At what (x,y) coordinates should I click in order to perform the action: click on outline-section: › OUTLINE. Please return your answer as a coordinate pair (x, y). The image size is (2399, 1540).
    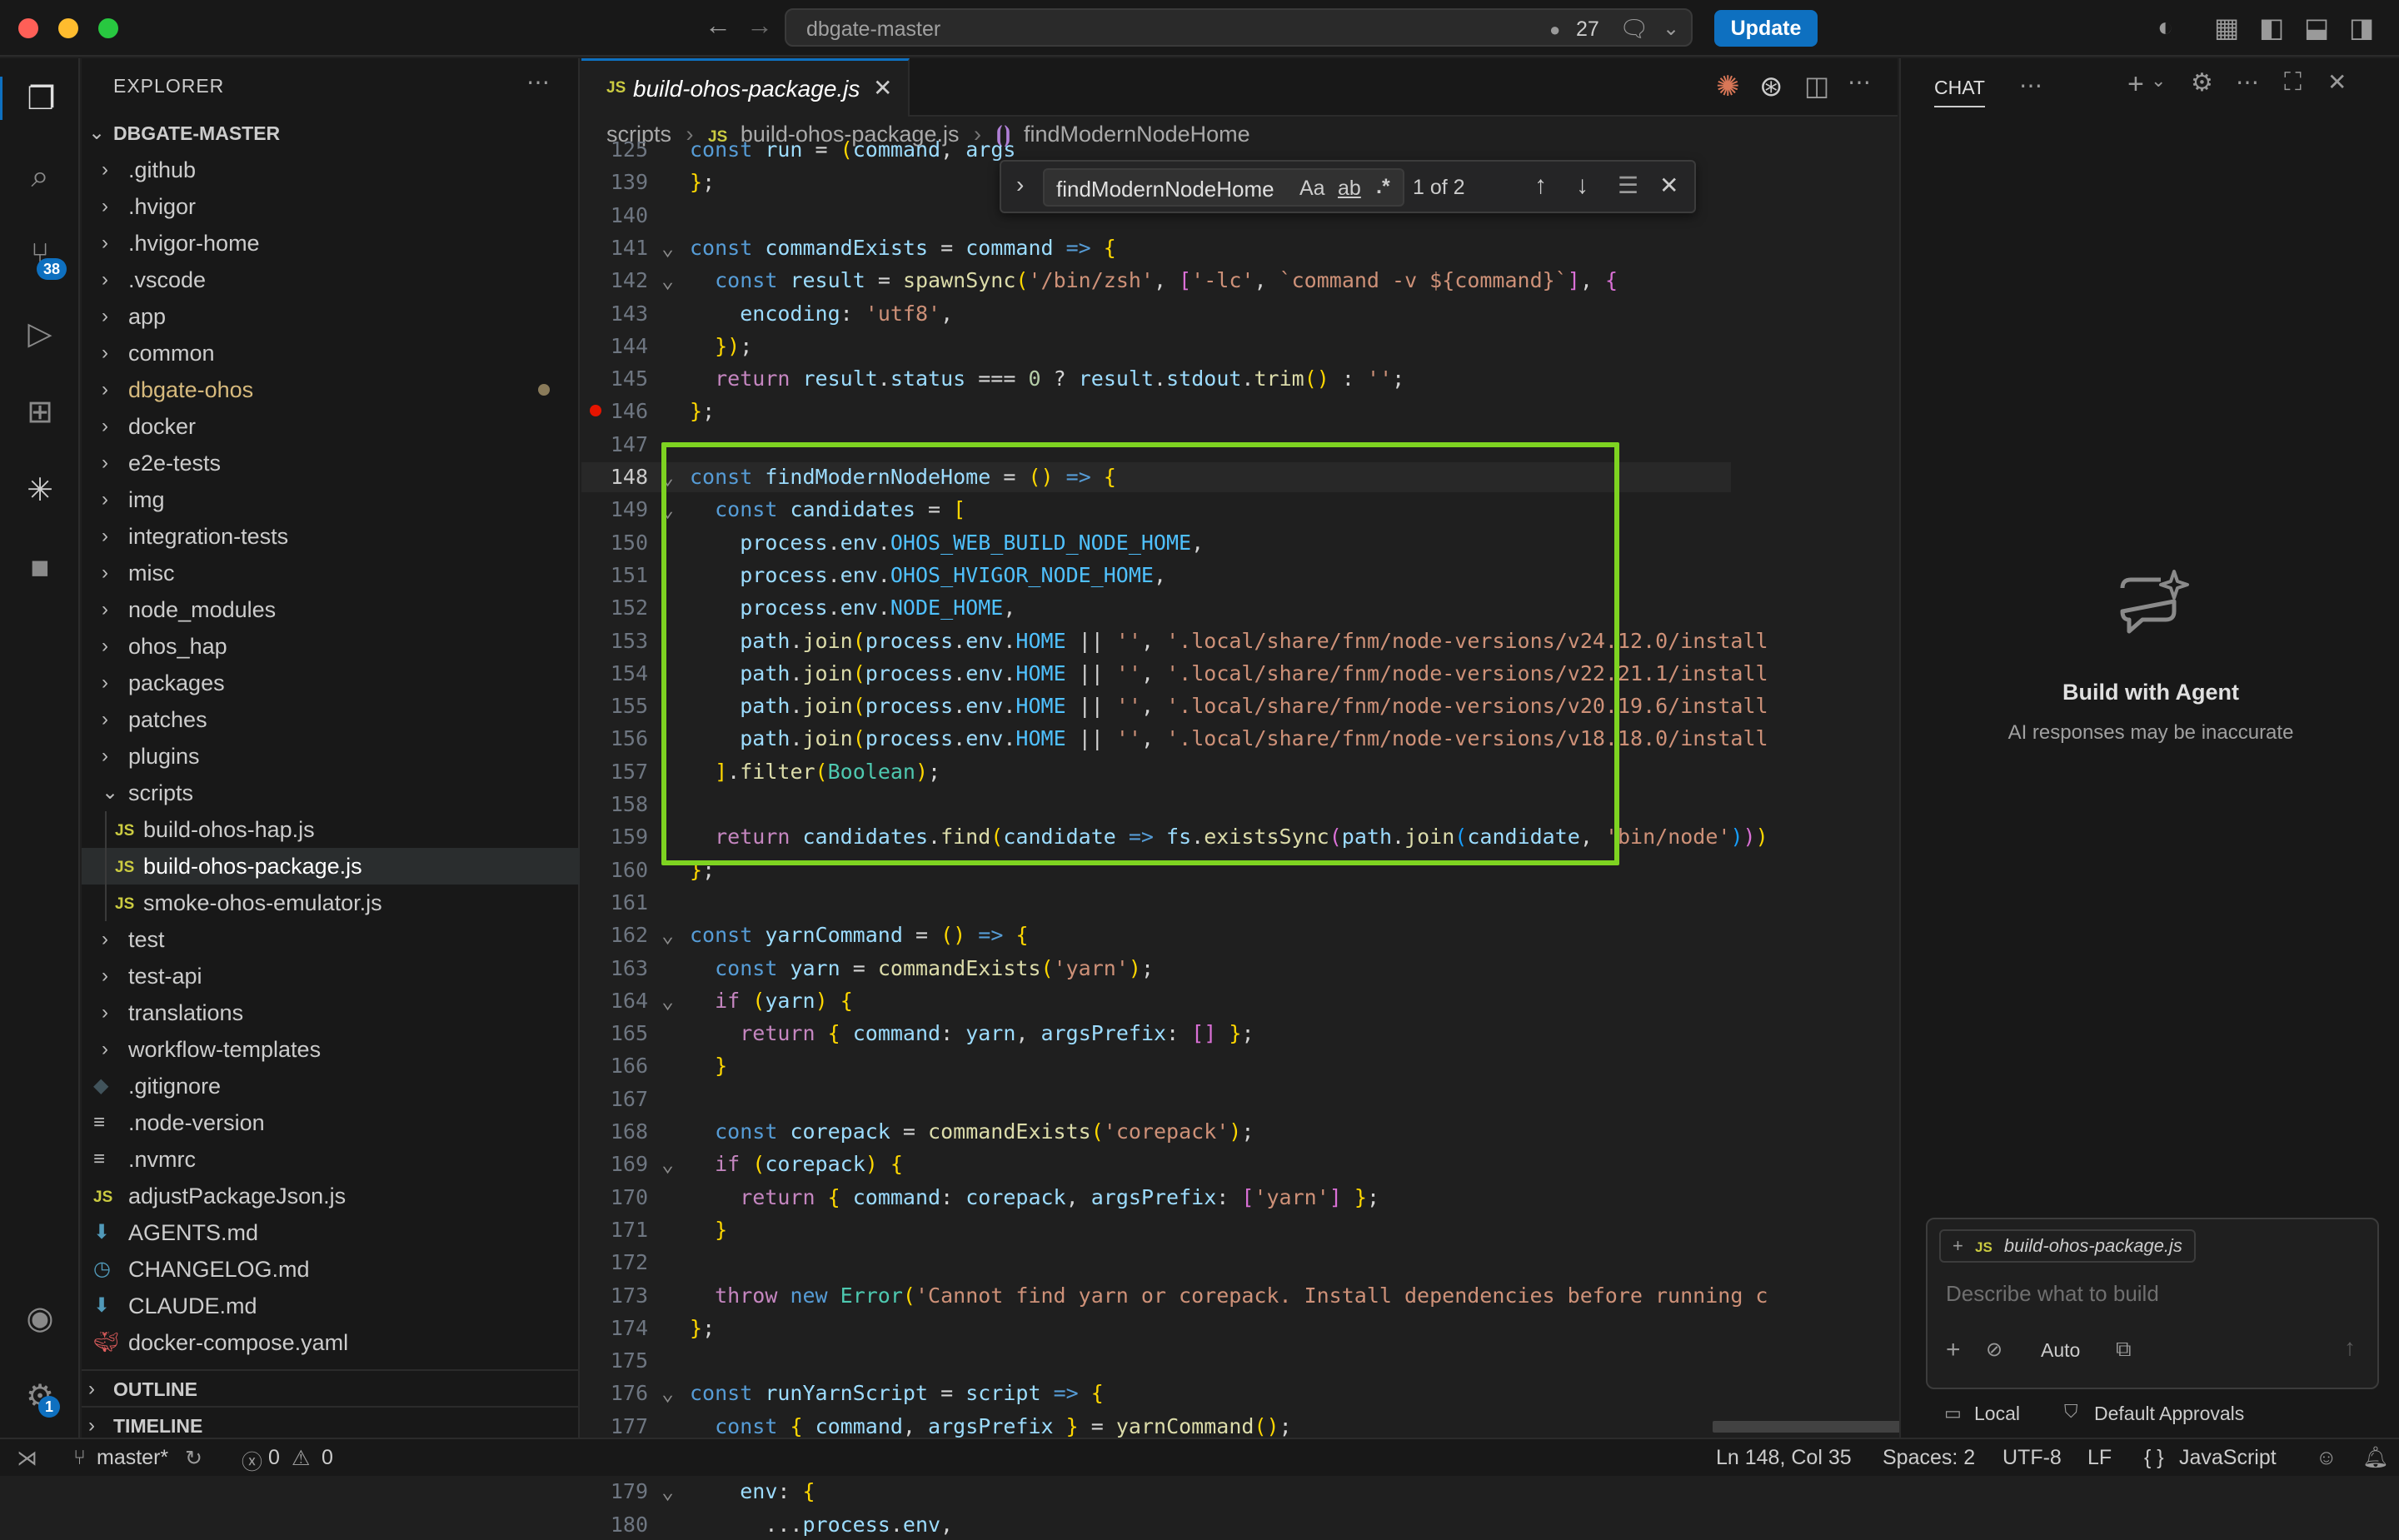
    Looking at the image, I should click on (331, 1387).